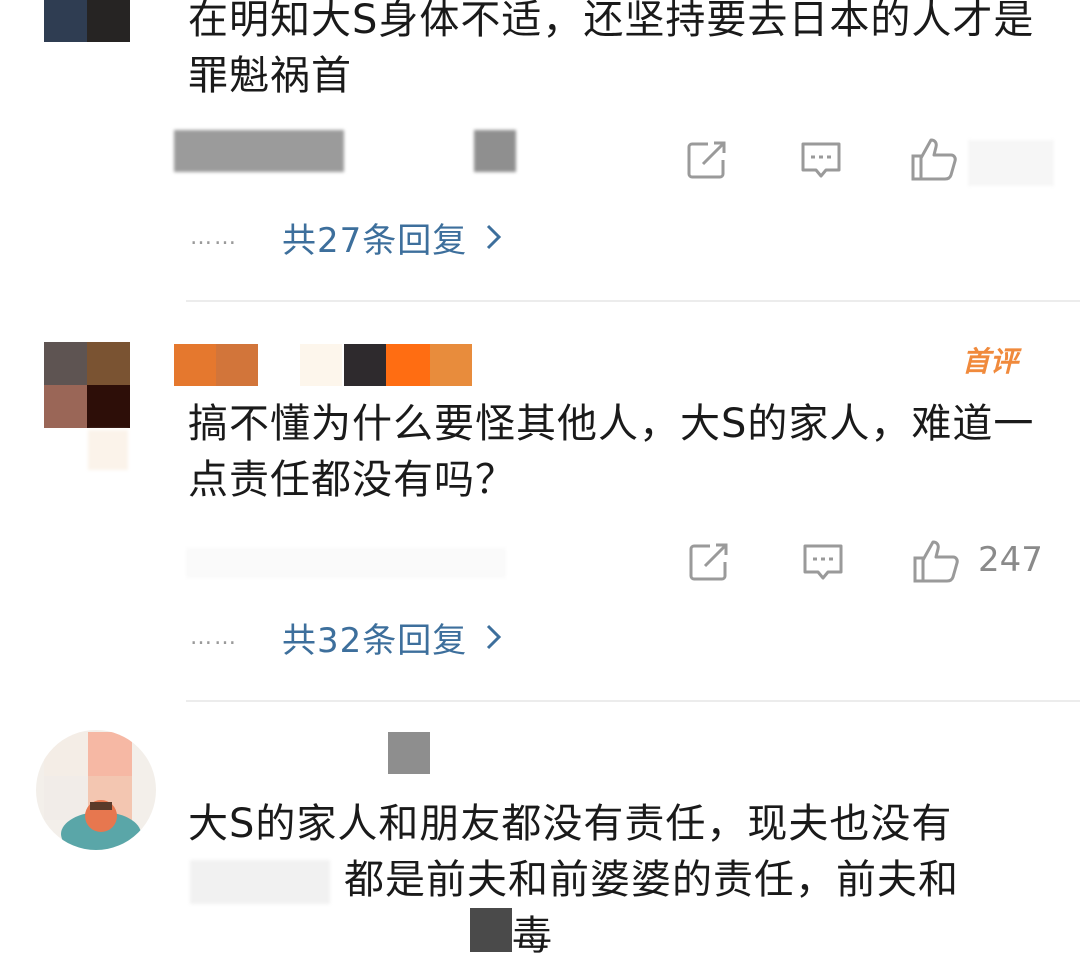 Image resolution: width=1080 pixels, height=968 pixels. Describe the element at coordinates (375, 640) in the screenshot. I see `replies-count-label: 共32条回复` at that location.